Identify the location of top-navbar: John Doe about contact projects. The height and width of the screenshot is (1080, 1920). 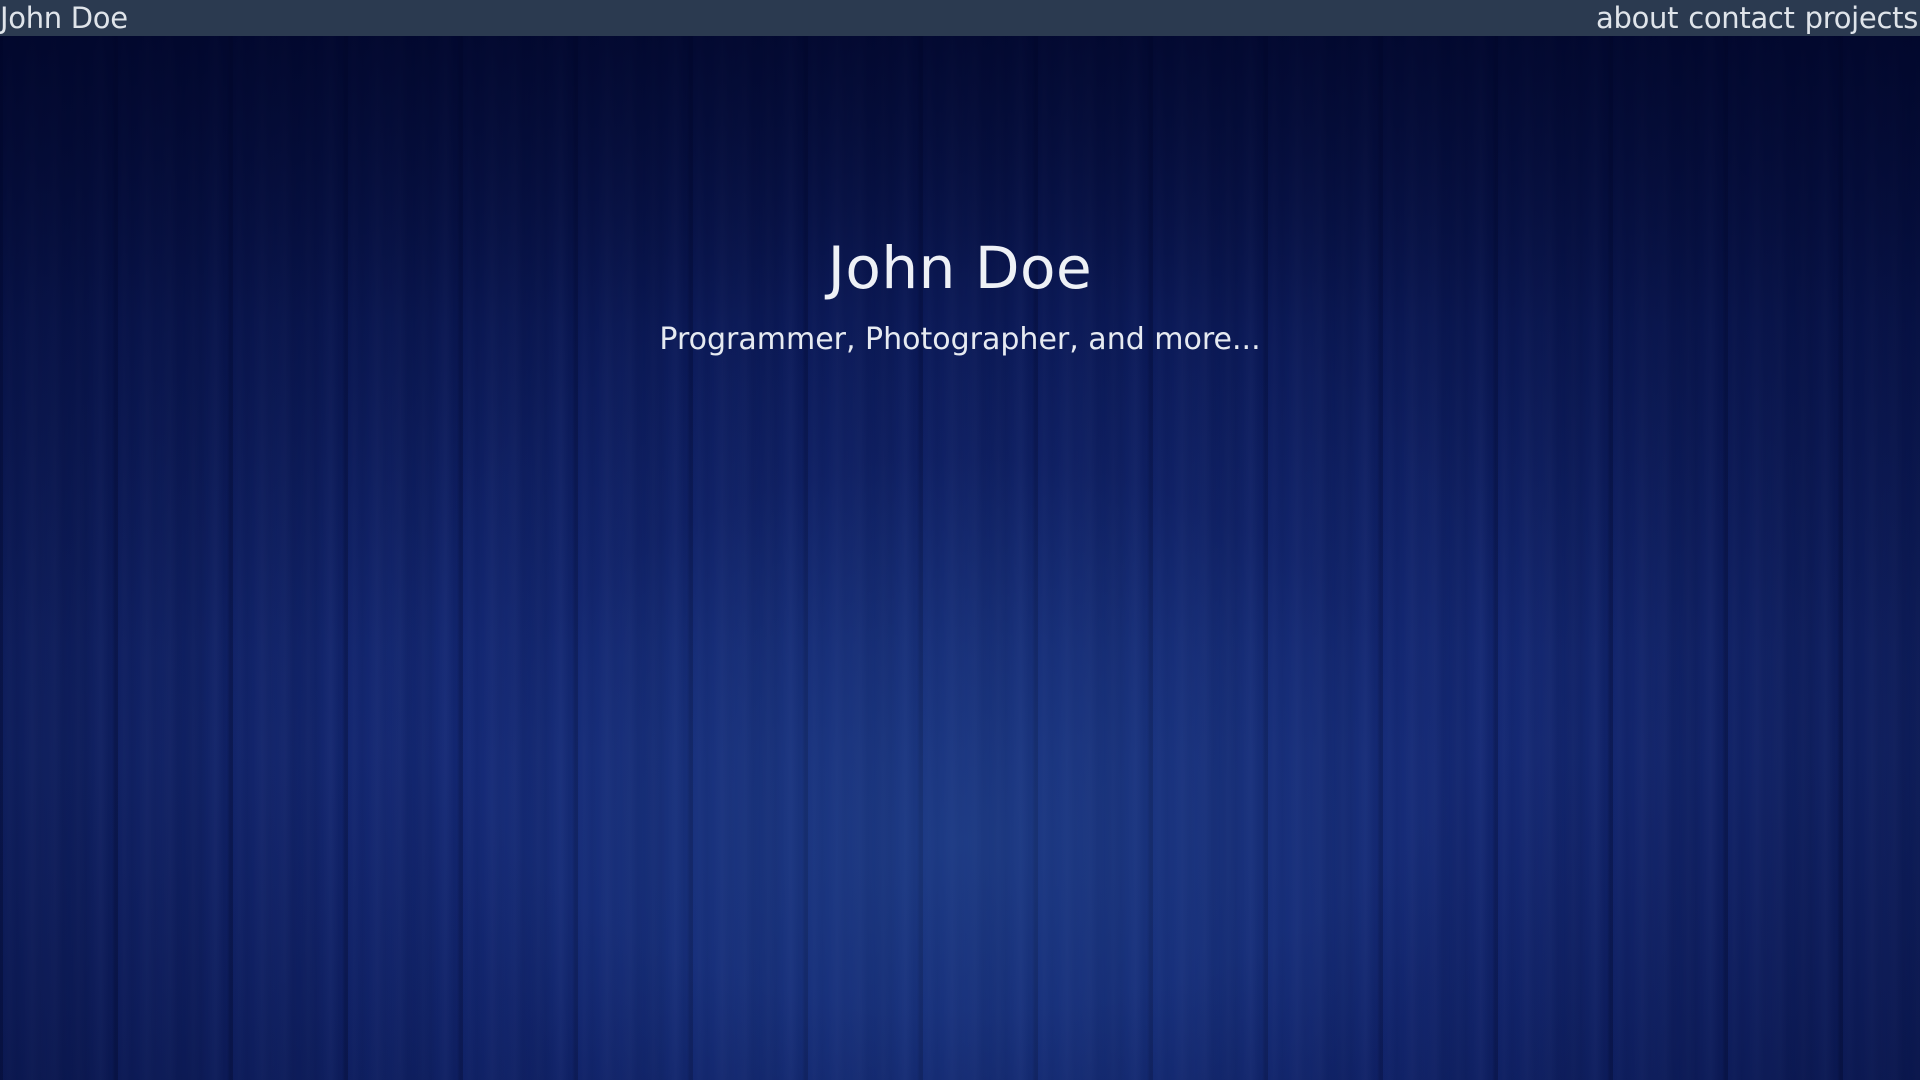
(960, 18).